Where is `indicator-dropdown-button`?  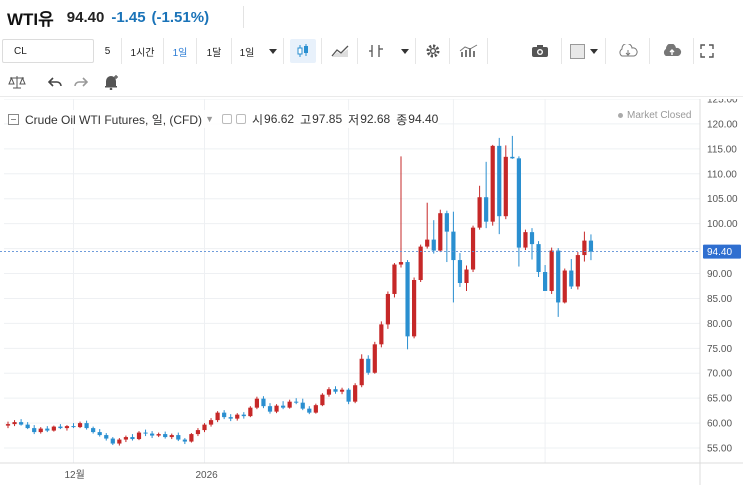 indicator-dropdown-button is located at coordinates (405, 51).